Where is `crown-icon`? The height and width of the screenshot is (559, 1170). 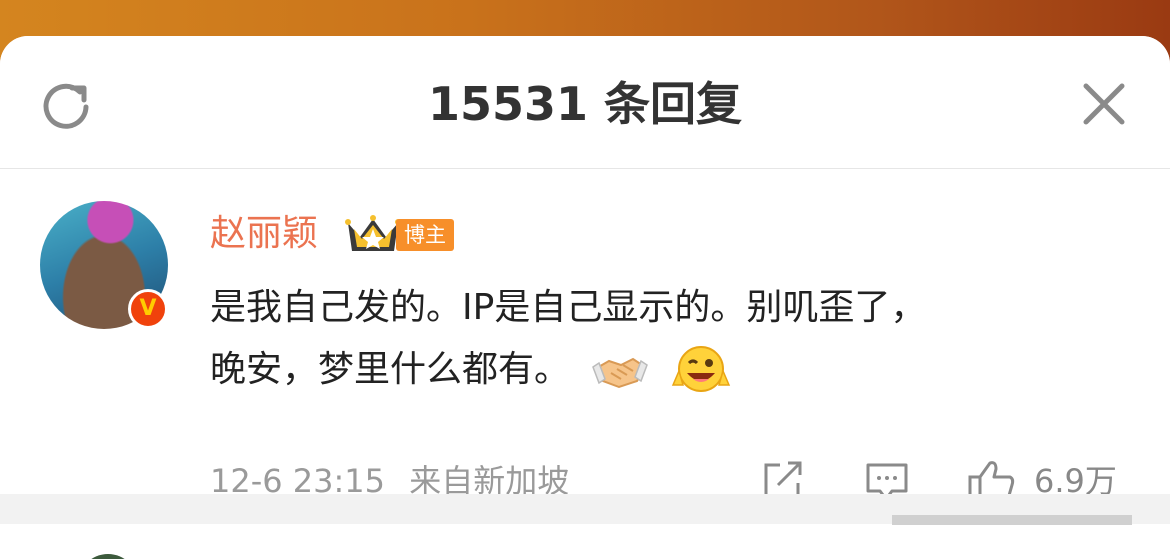
crown-icon is located at coordinates (373, 233).